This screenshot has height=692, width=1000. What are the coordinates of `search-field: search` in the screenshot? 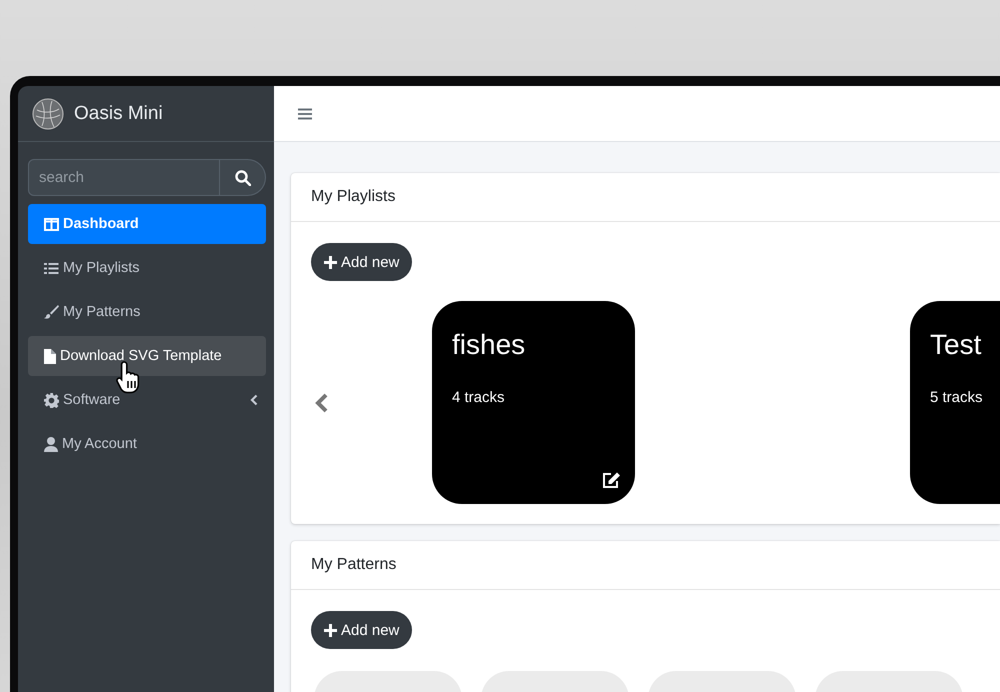 It's located at (124, 177).